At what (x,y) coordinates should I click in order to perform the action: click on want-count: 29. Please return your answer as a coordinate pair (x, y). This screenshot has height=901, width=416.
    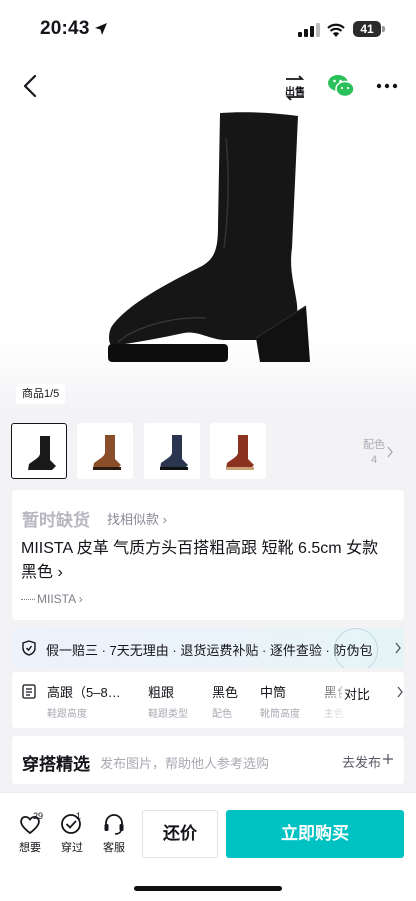
    Looking at the image, I should click on (38, 816).